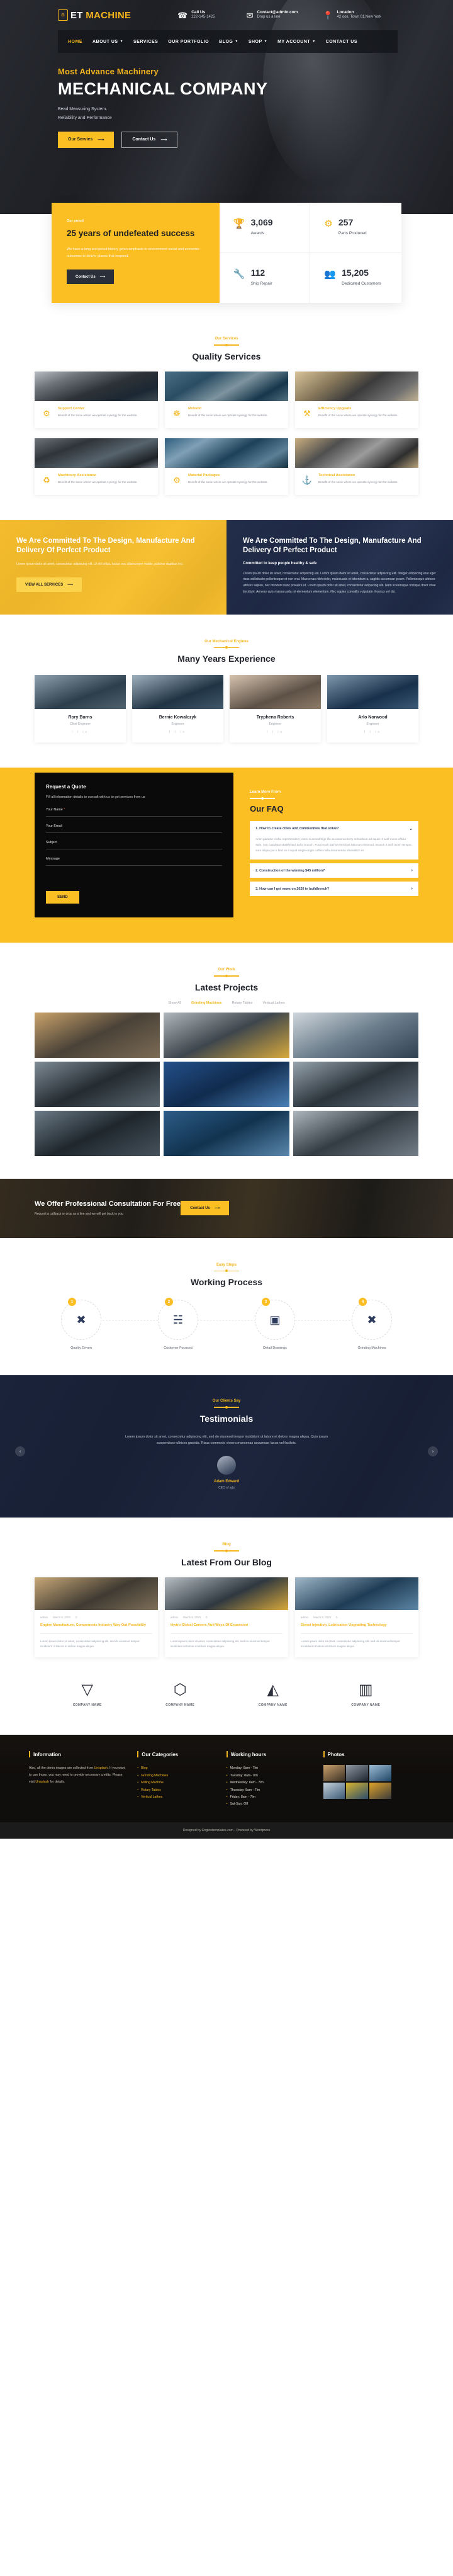  I want to click on projects-grid, so click(226, 1084).